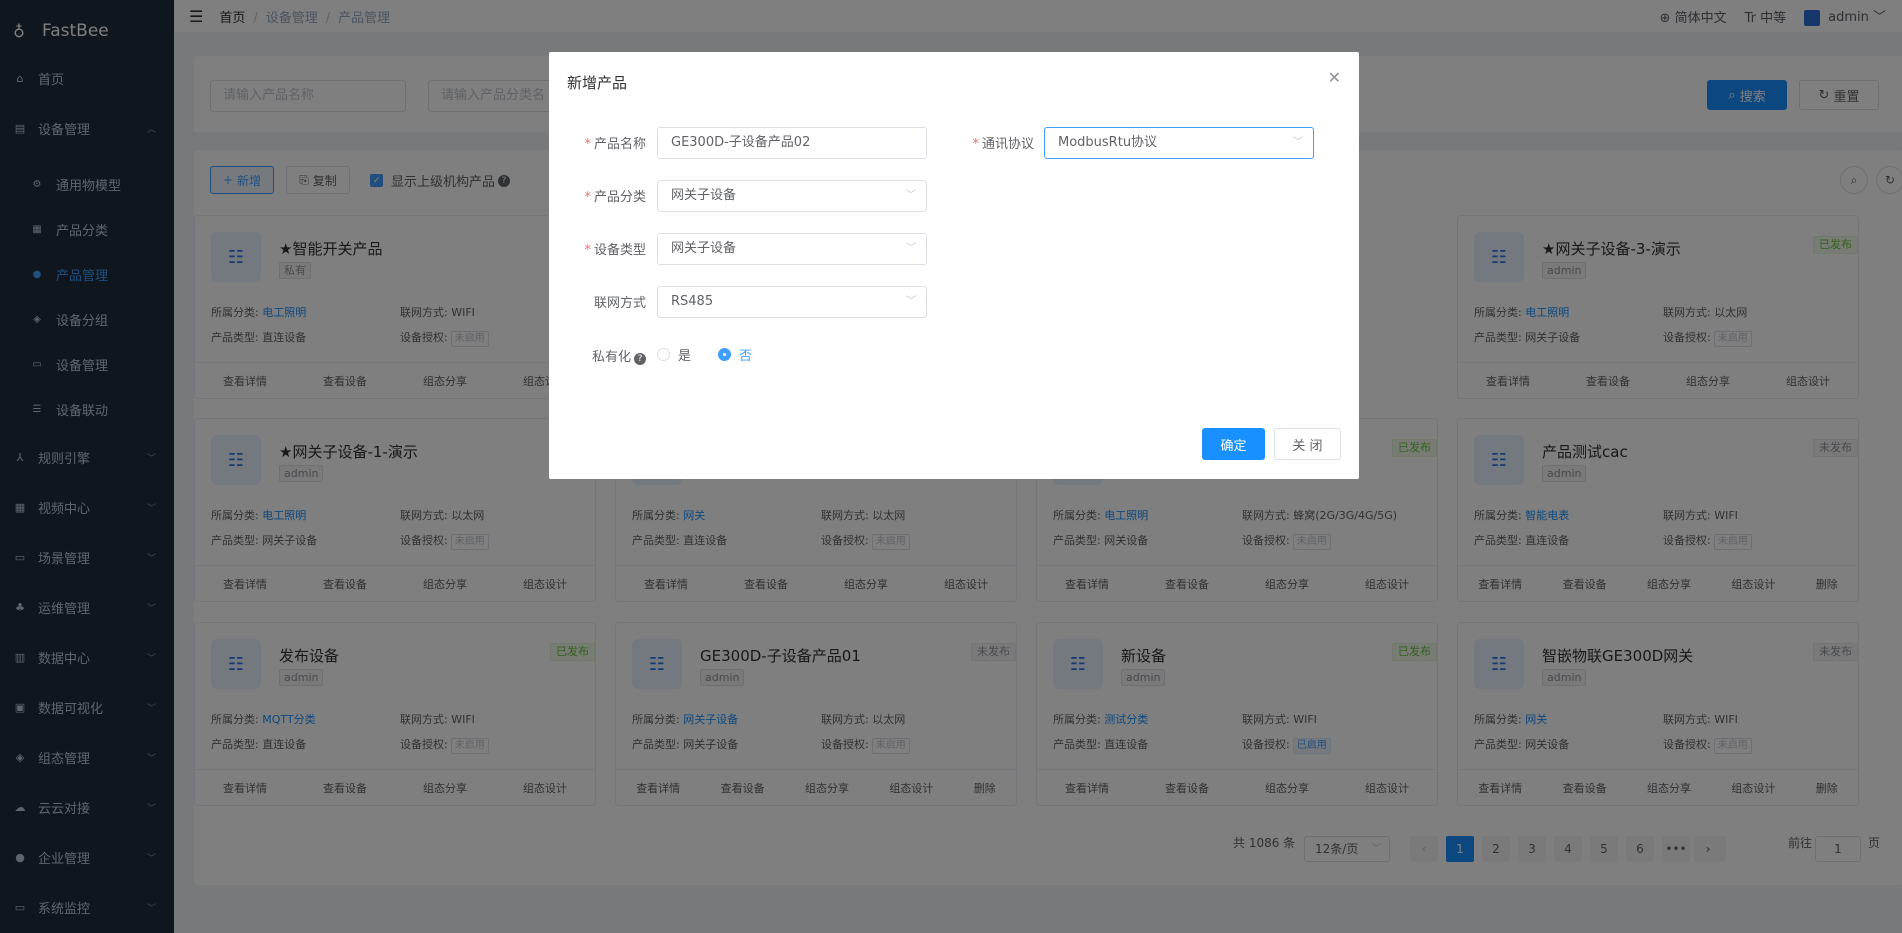 The width and height of the screenshot is (1902, 933). What do you see at coordinates (663, 354) in the screenshot?
I see `radio-unchecked-icon` at bounding box center [663, 354].